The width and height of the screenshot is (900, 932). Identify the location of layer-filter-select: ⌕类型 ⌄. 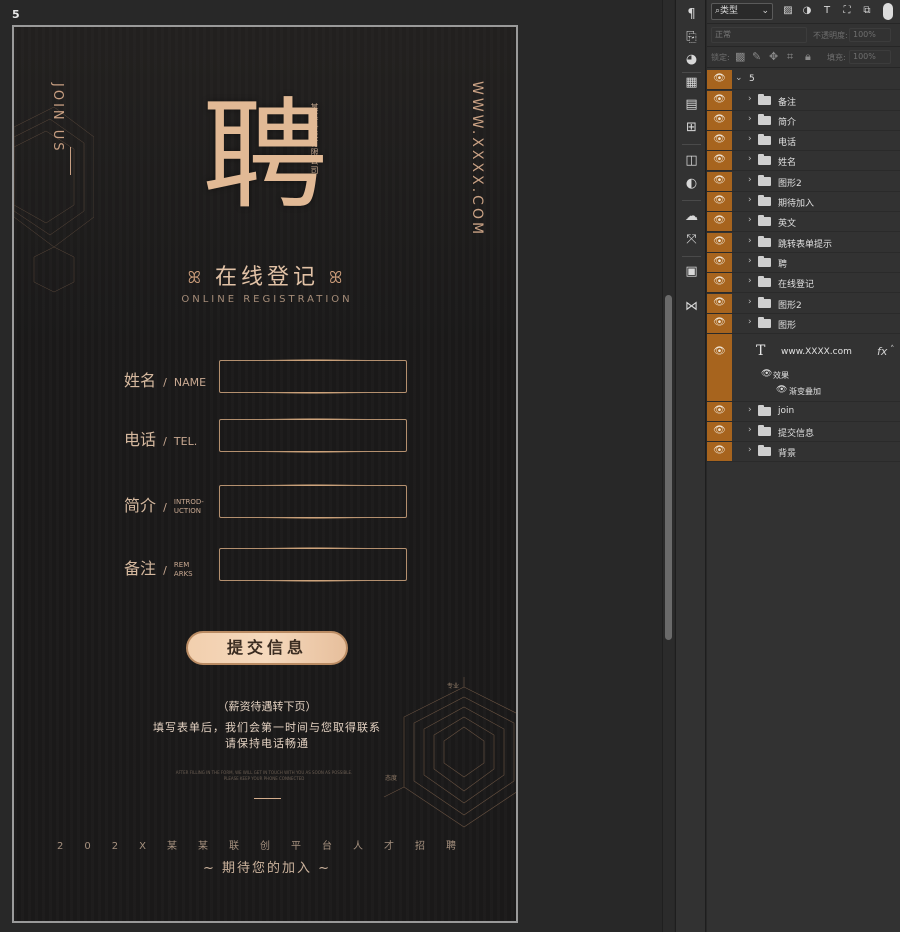
(742, 11).